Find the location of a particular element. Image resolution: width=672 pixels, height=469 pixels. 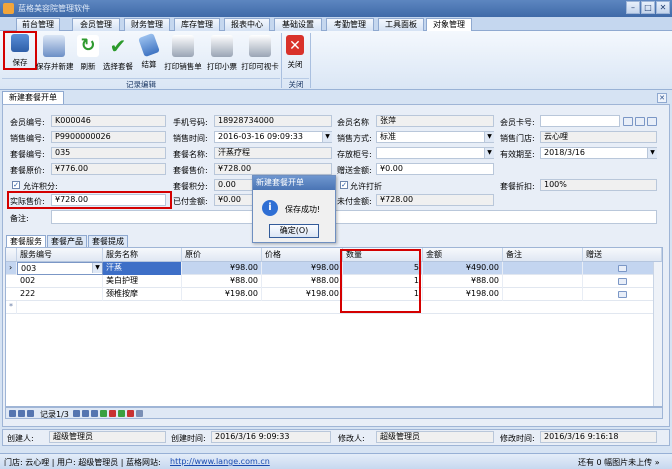

sales-method-select: 标准 is located at coordinates (435, 137).